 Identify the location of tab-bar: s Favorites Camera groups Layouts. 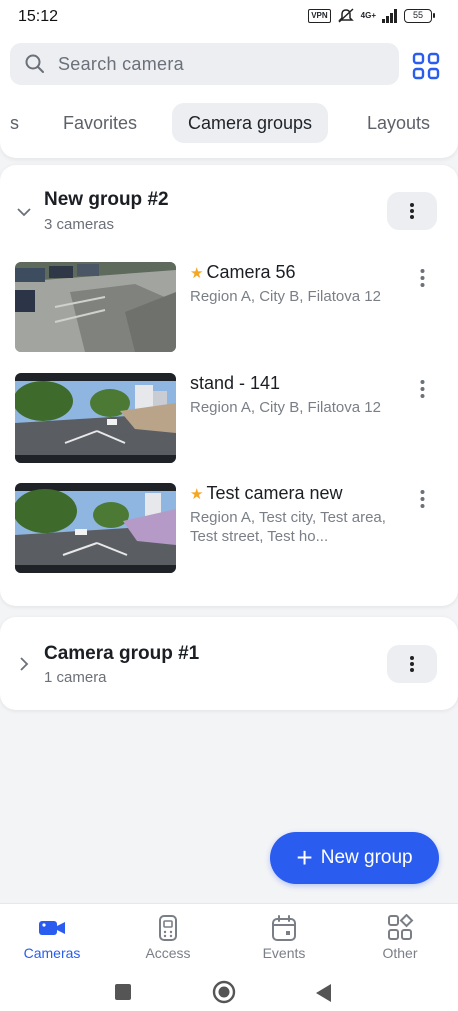
(229, 124).